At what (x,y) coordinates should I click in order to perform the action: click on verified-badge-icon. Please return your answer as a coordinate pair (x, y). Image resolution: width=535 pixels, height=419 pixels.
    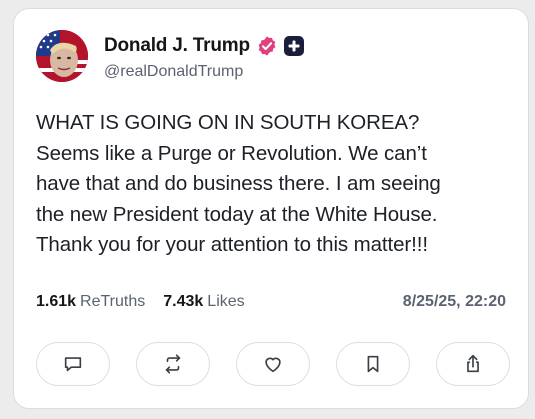
    Looking at the image, I should click on (267, 46).